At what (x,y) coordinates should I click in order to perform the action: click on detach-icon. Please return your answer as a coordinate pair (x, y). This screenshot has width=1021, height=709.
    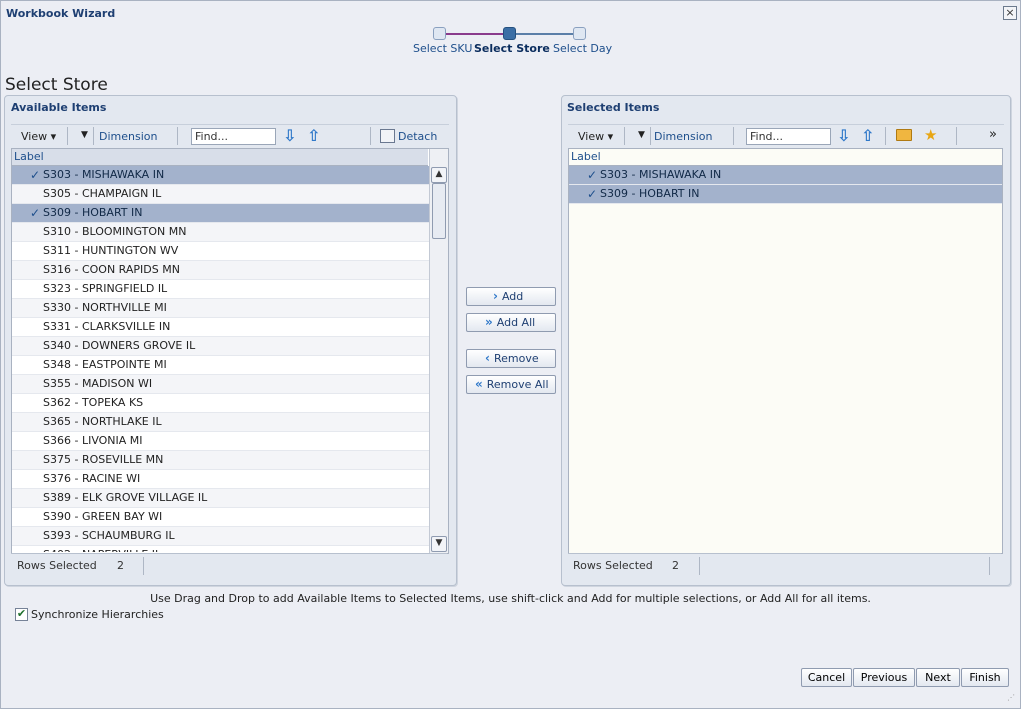
    Looking at the image, I should click on (387, 136).